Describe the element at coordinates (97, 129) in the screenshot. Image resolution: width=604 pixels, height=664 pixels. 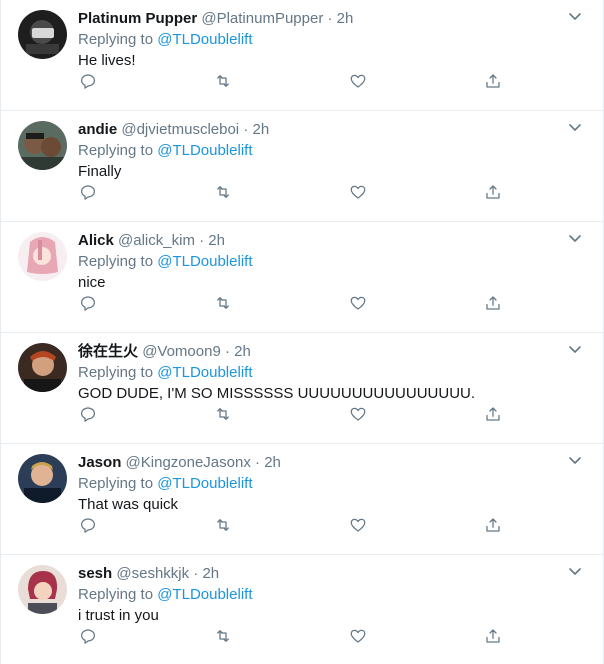
I see `display-name: andie` at that location.